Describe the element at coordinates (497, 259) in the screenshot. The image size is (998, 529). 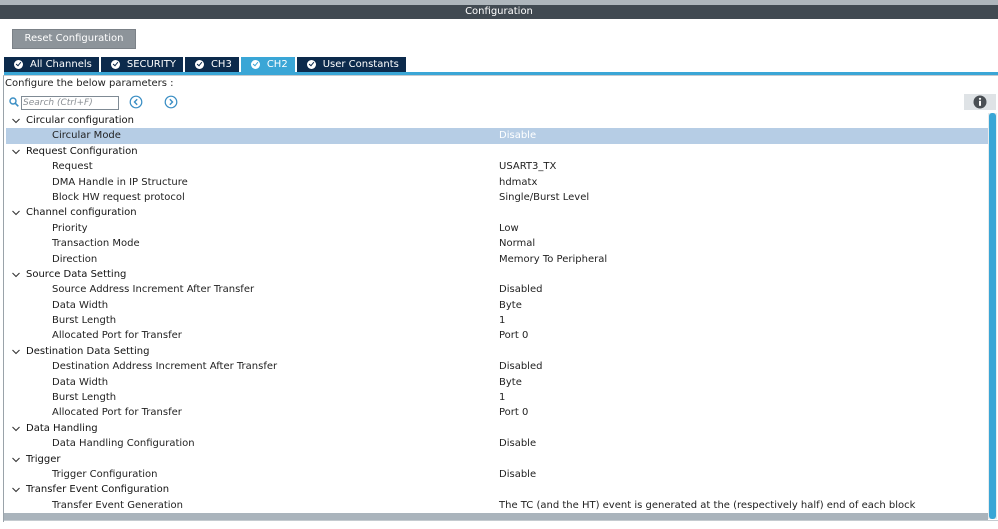
I see `tree-param-row: Direction Memory To Peripheral` at that location.